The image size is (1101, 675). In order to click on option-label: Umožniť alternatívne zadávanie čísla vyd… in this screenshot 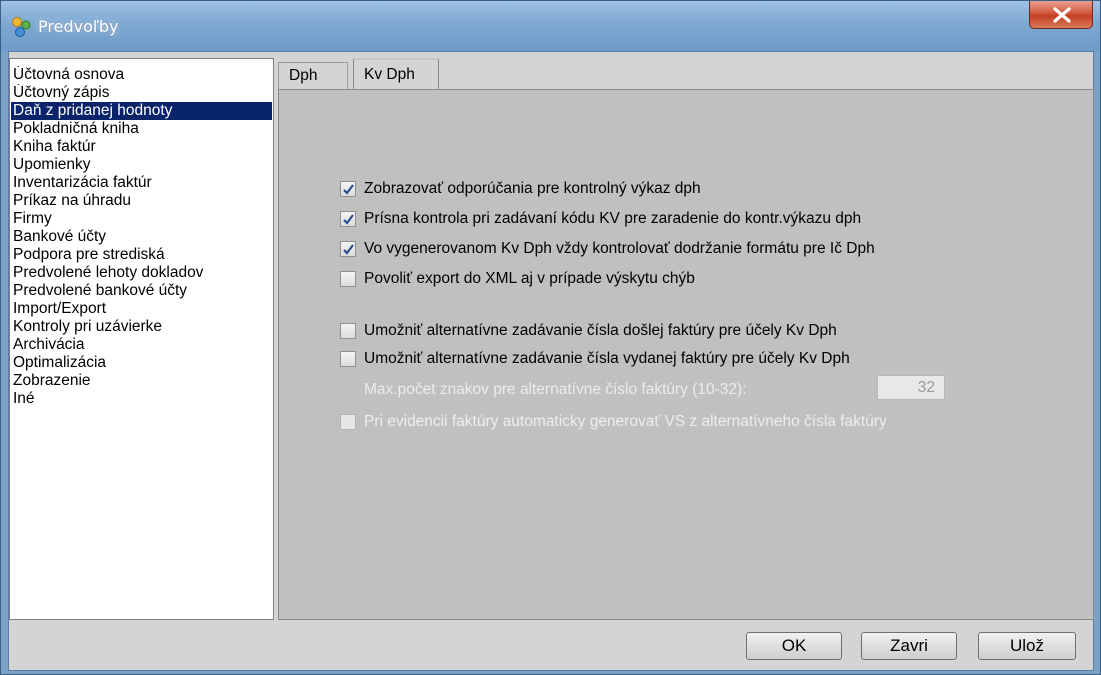, I will do `click(607, 358)`.